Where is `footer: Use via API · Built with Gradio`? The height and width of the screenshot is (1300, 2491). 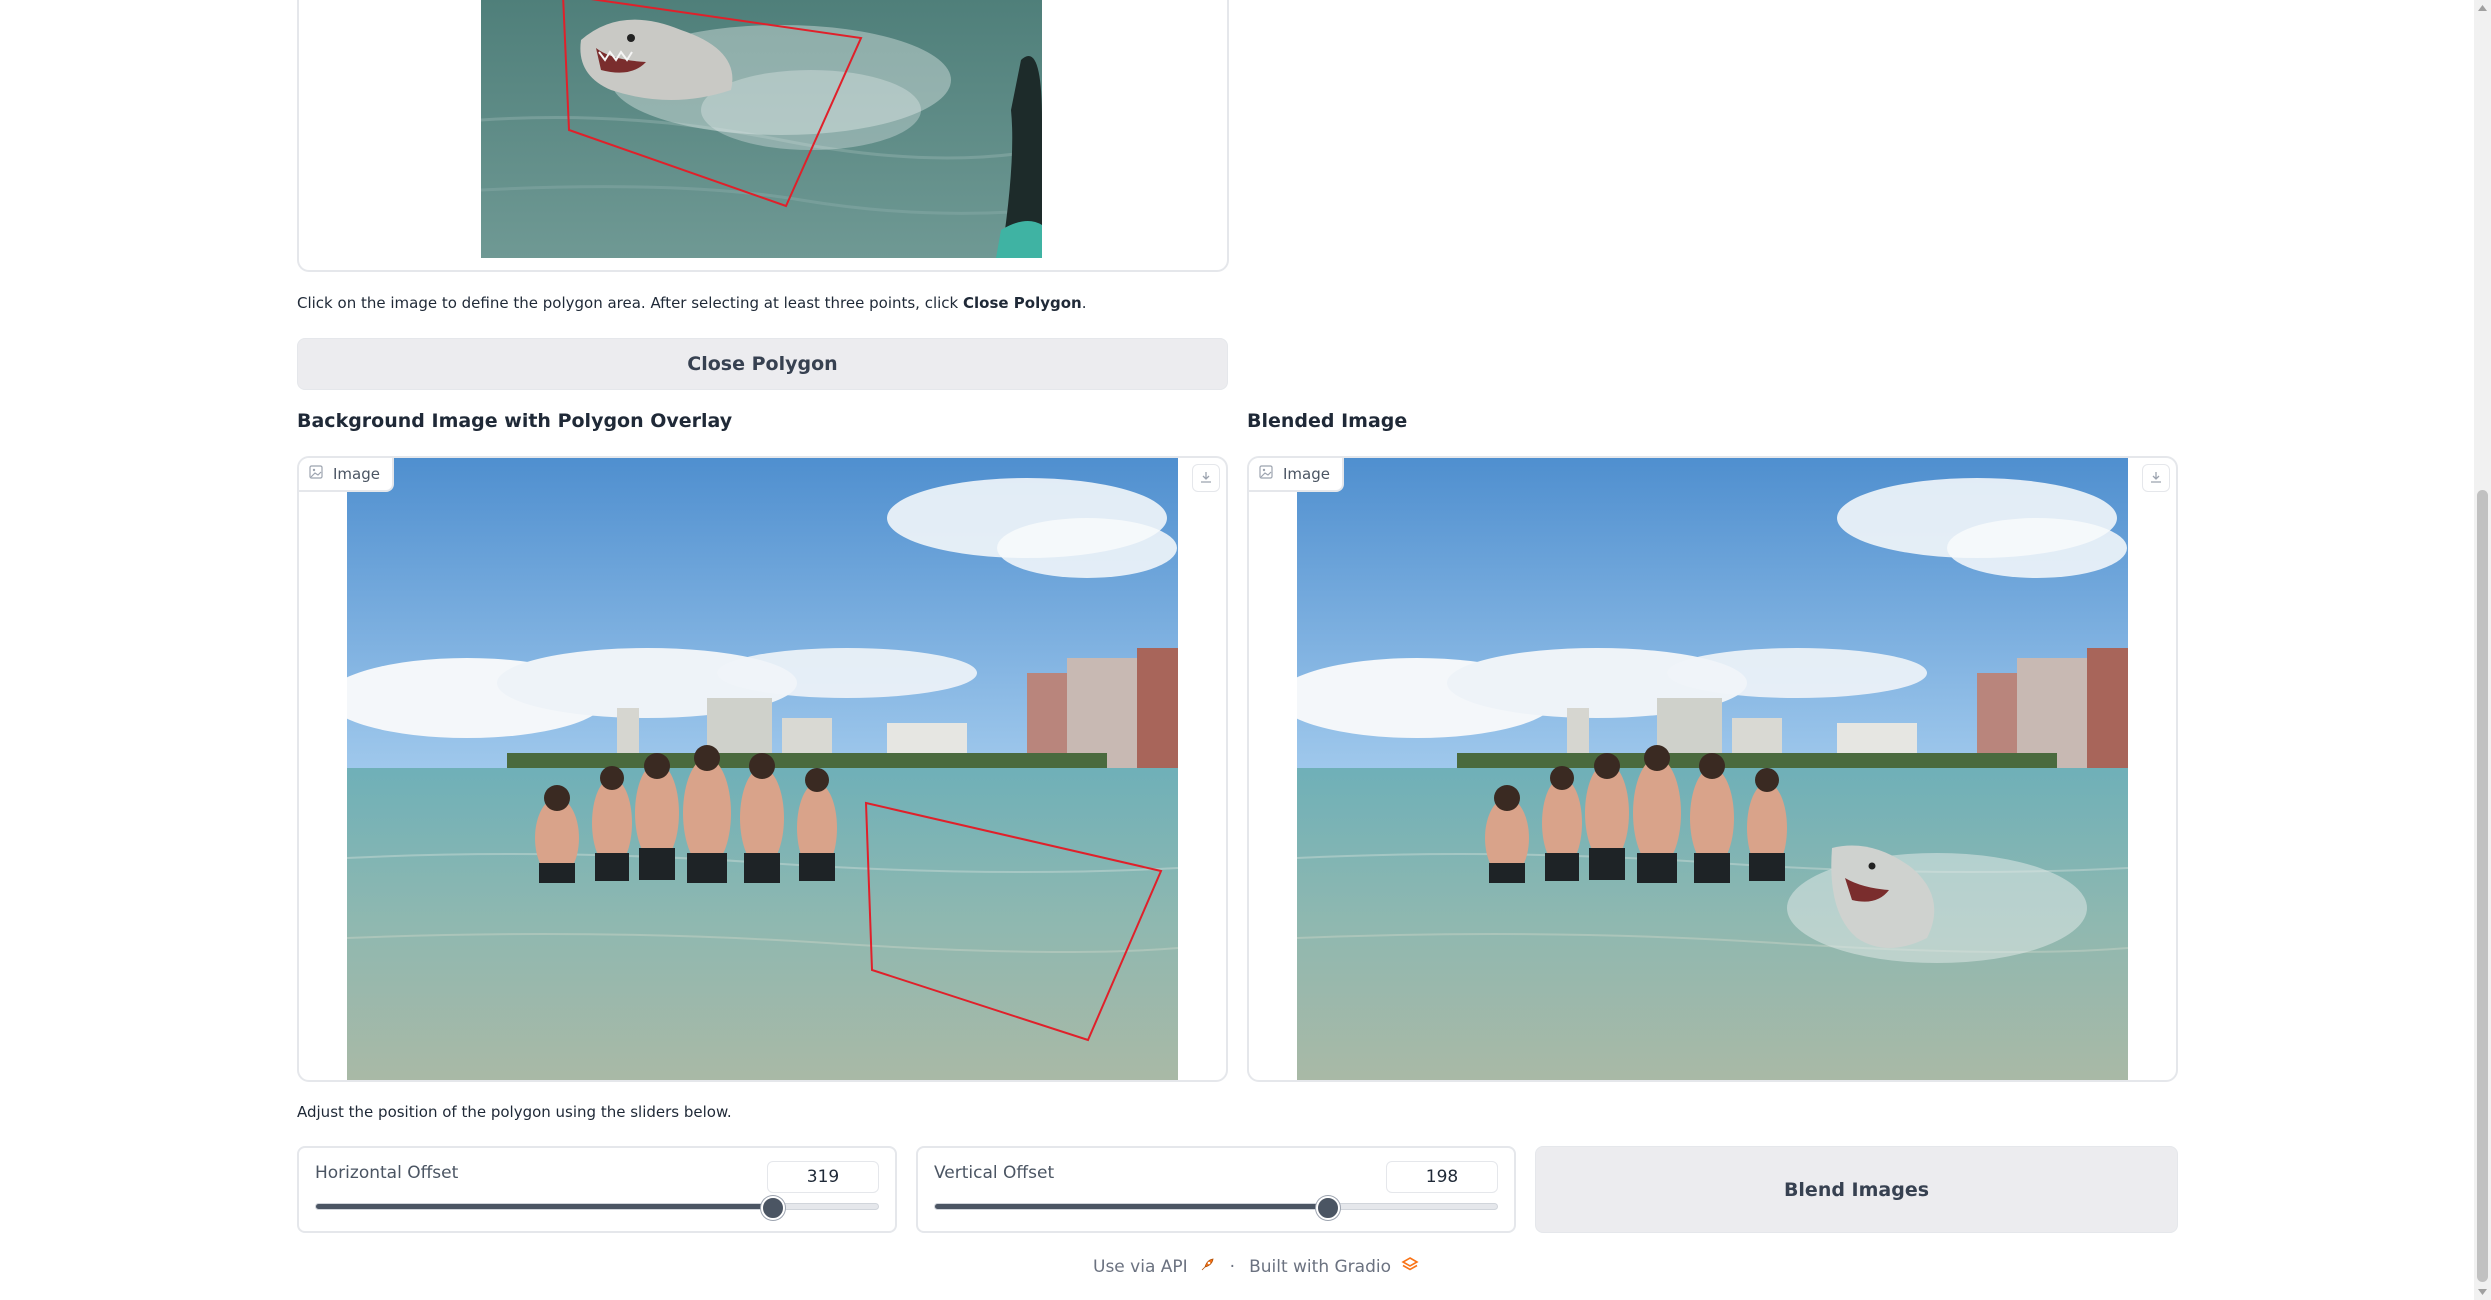
footer: Use via API · Built with Gradio is located at coordinates (1256, 1267).